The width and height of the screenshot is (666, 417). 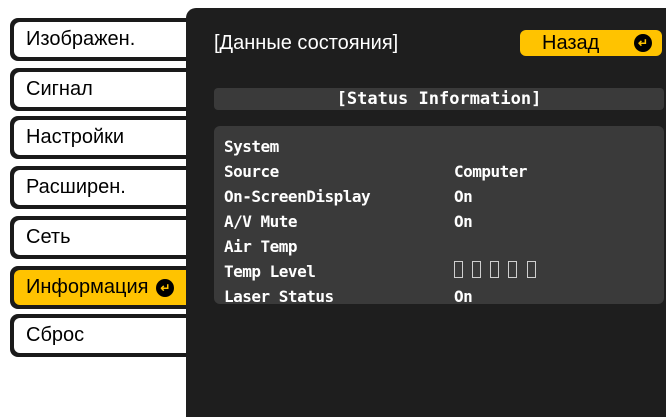 I want to click on menu-item-label: Сигнал, so click(x=59, y=89).